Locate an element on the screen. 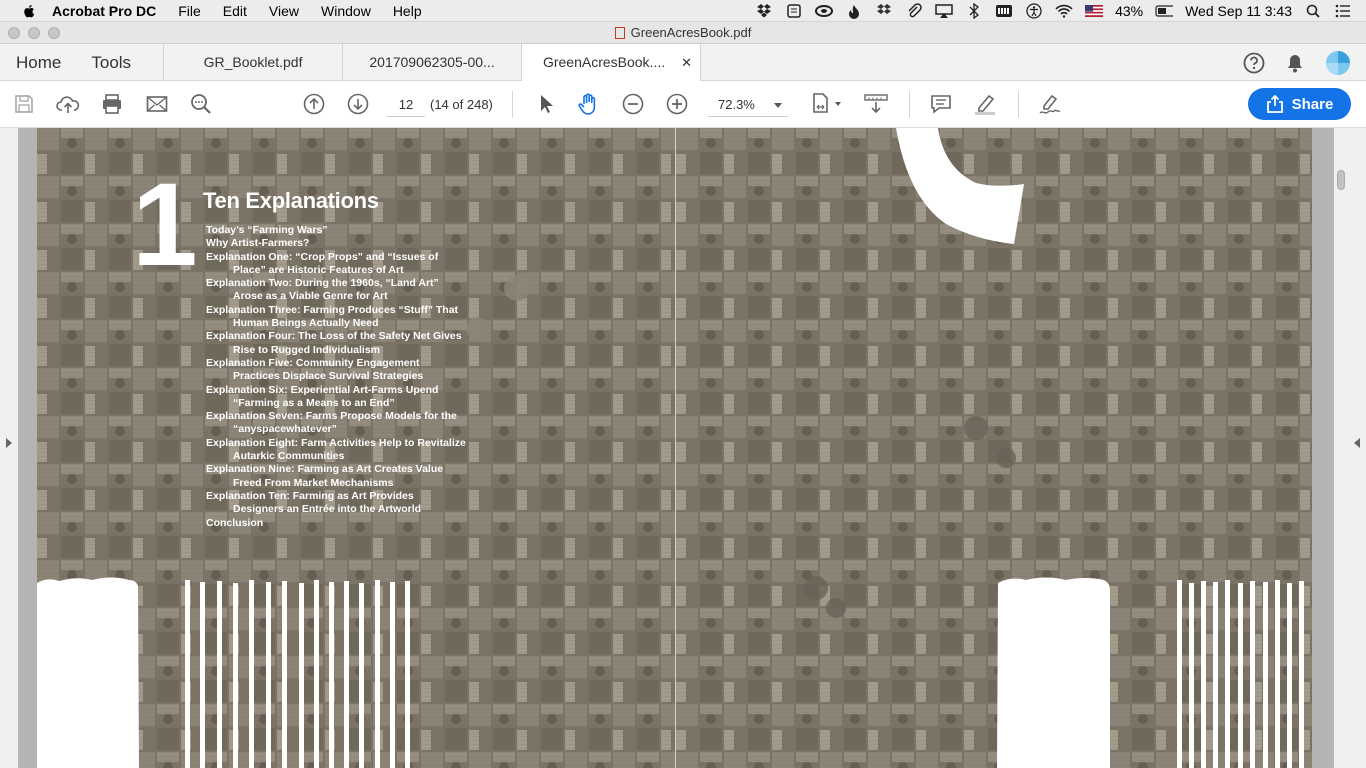  zoom-out-icon is located at coordinates (633, 104).